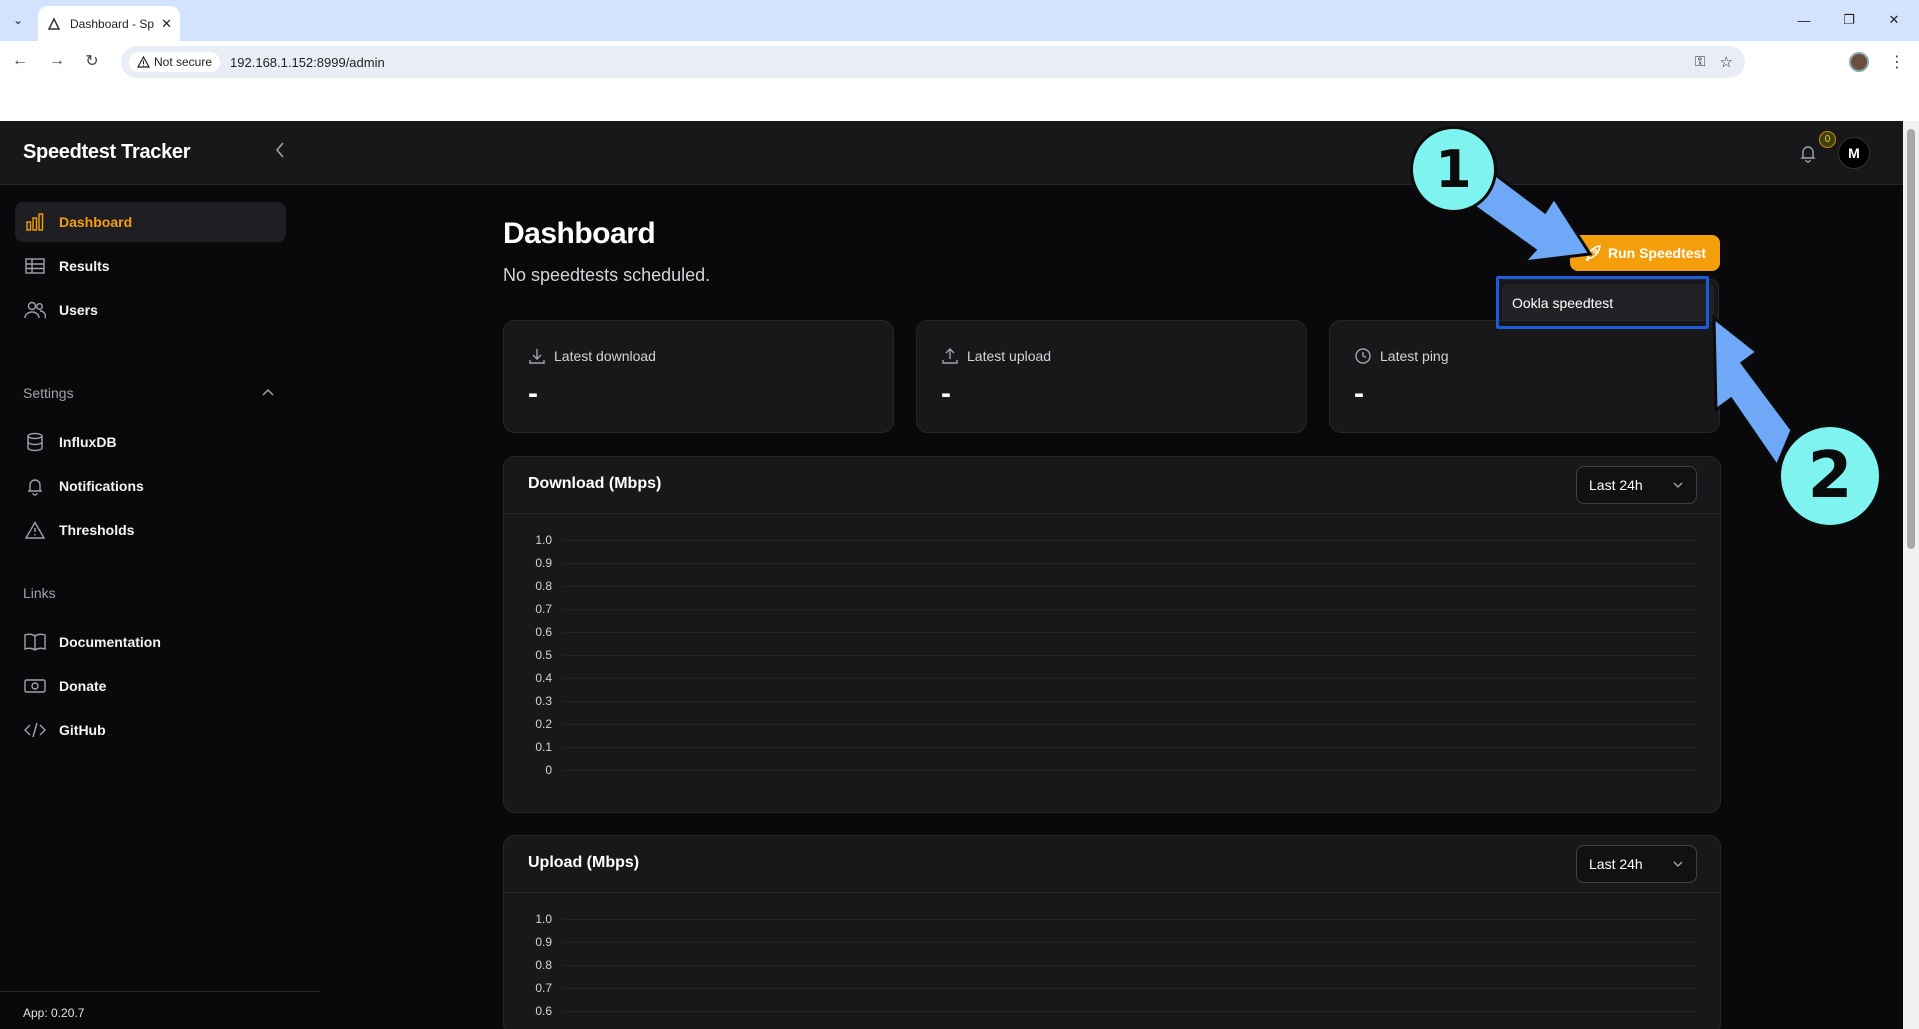  Describe the element at coordinates (150, 686) in the screenshot. I see `sidebar-item-donate: Donate` at that location.